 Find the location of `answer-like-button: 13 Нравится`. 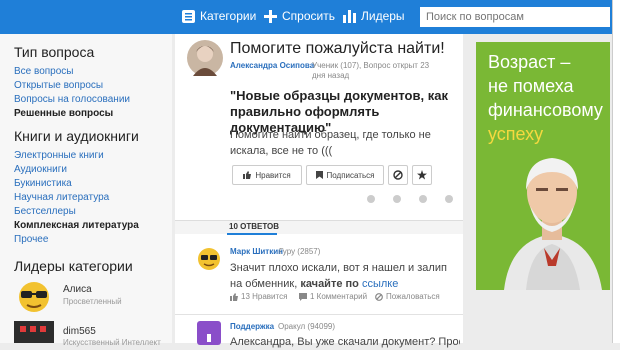

answer-like-button: 13 Нравится is located at coordinates (258, 296).